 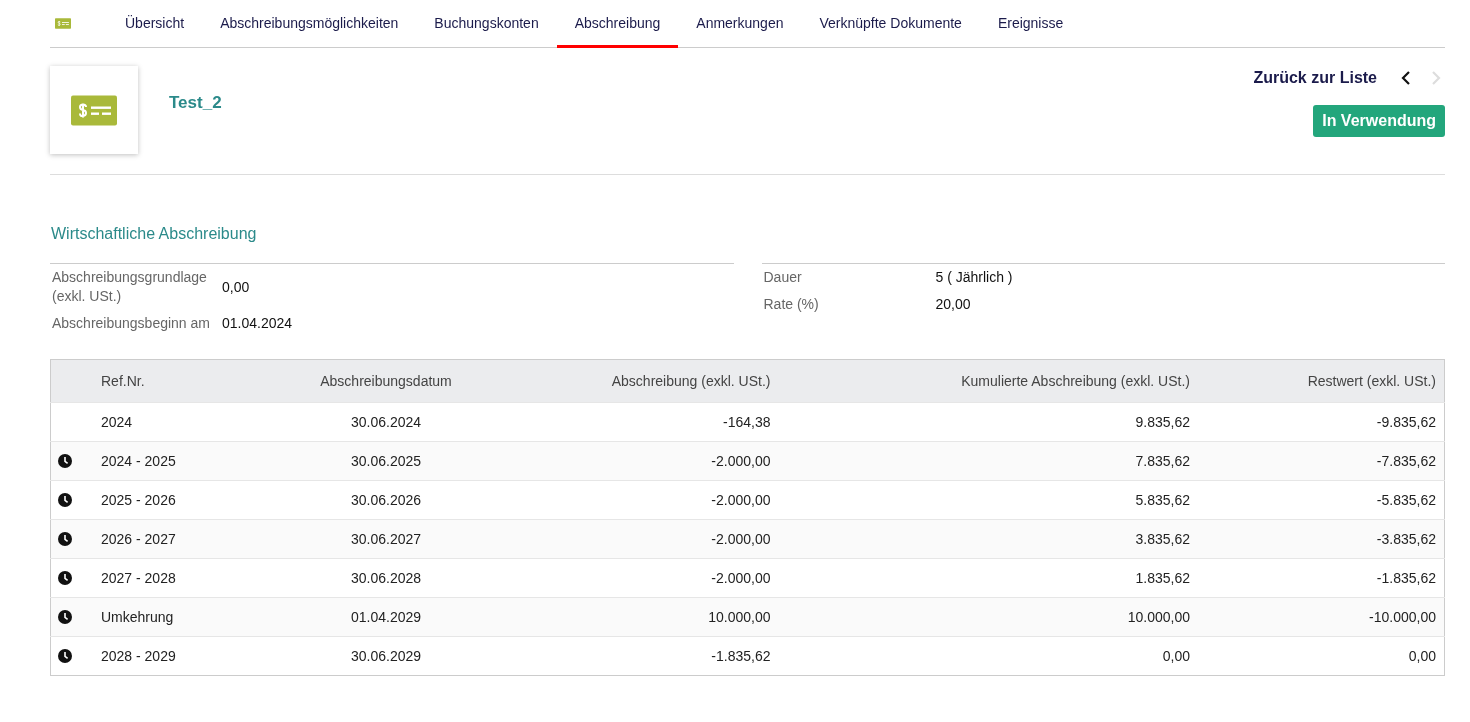 I want to click on field-value: 01.04.2024, so click(x=257, y=323).